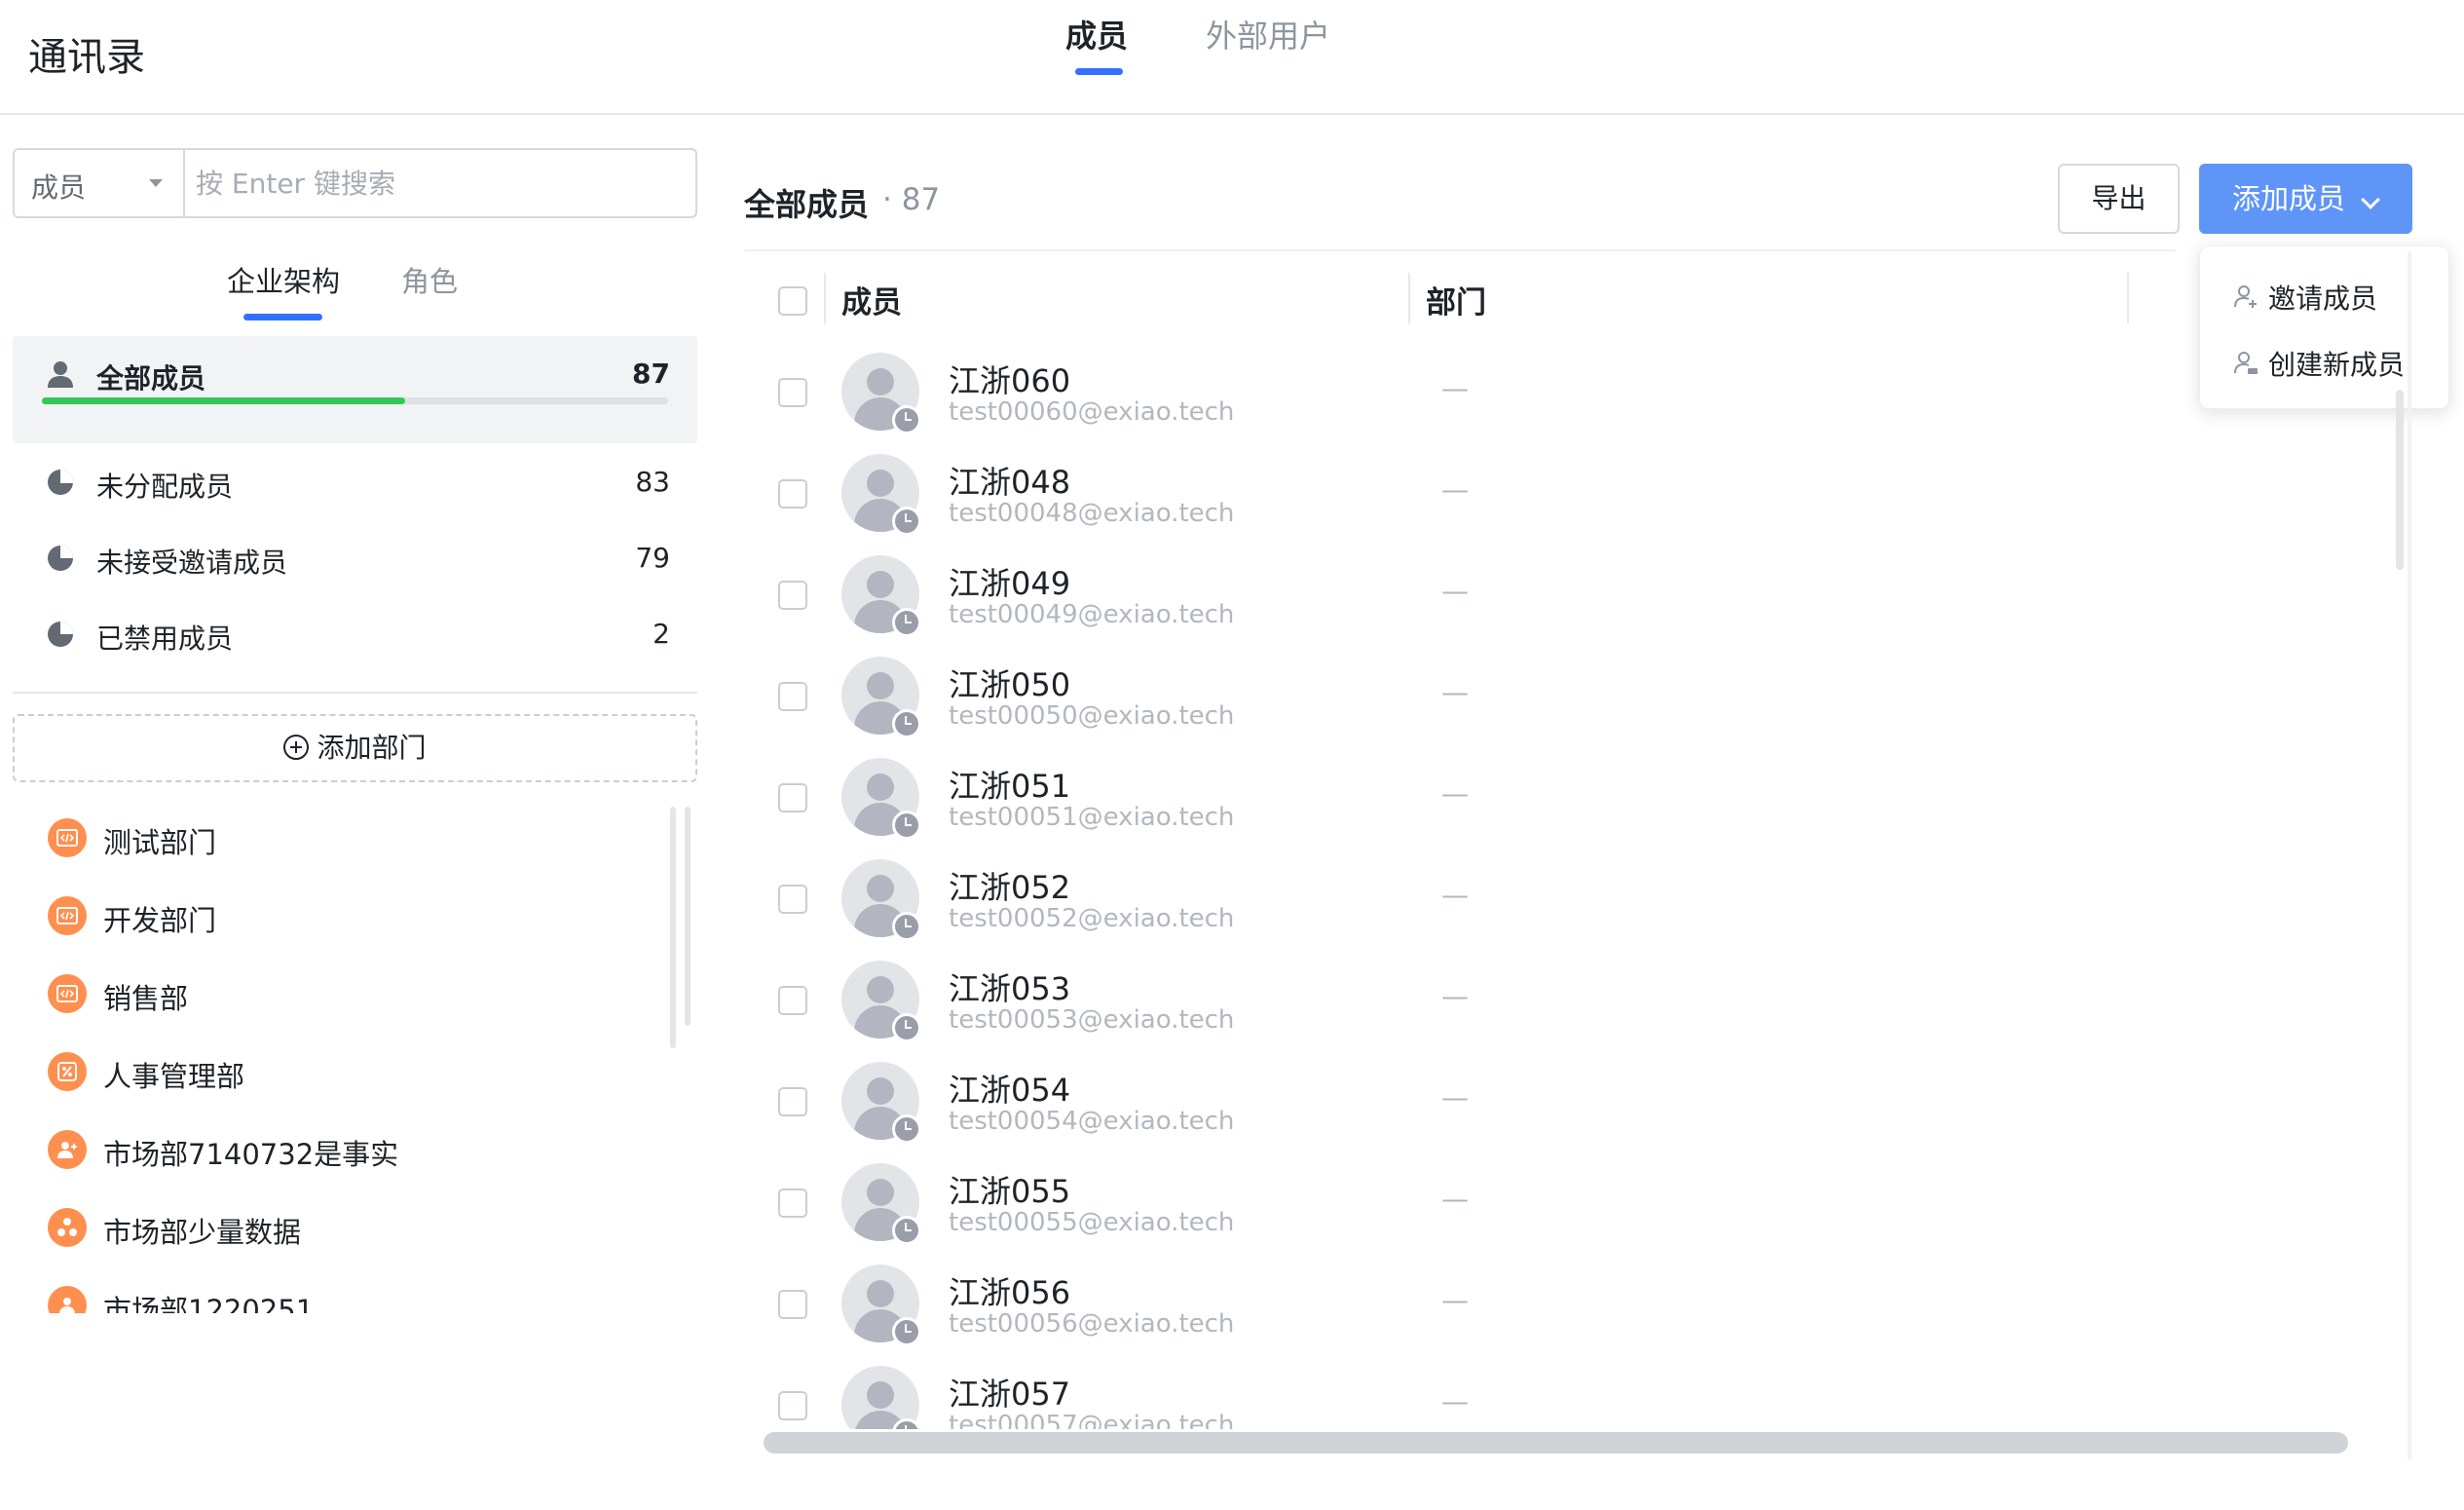 This screenshot has height=1510, width=2464. Describe the element at coordinates (652, 558) in the screenshot. I see `group-count: 79` at that location.